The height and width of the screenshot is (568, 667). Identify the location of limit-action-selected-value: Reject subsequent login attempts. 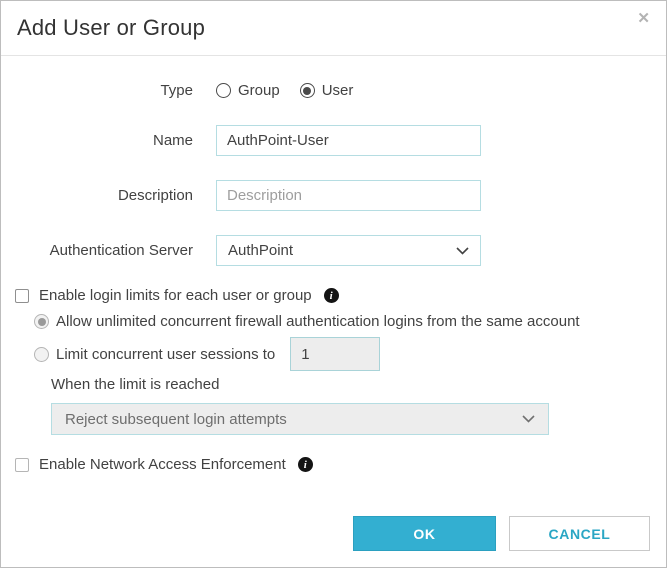
(176, 419).